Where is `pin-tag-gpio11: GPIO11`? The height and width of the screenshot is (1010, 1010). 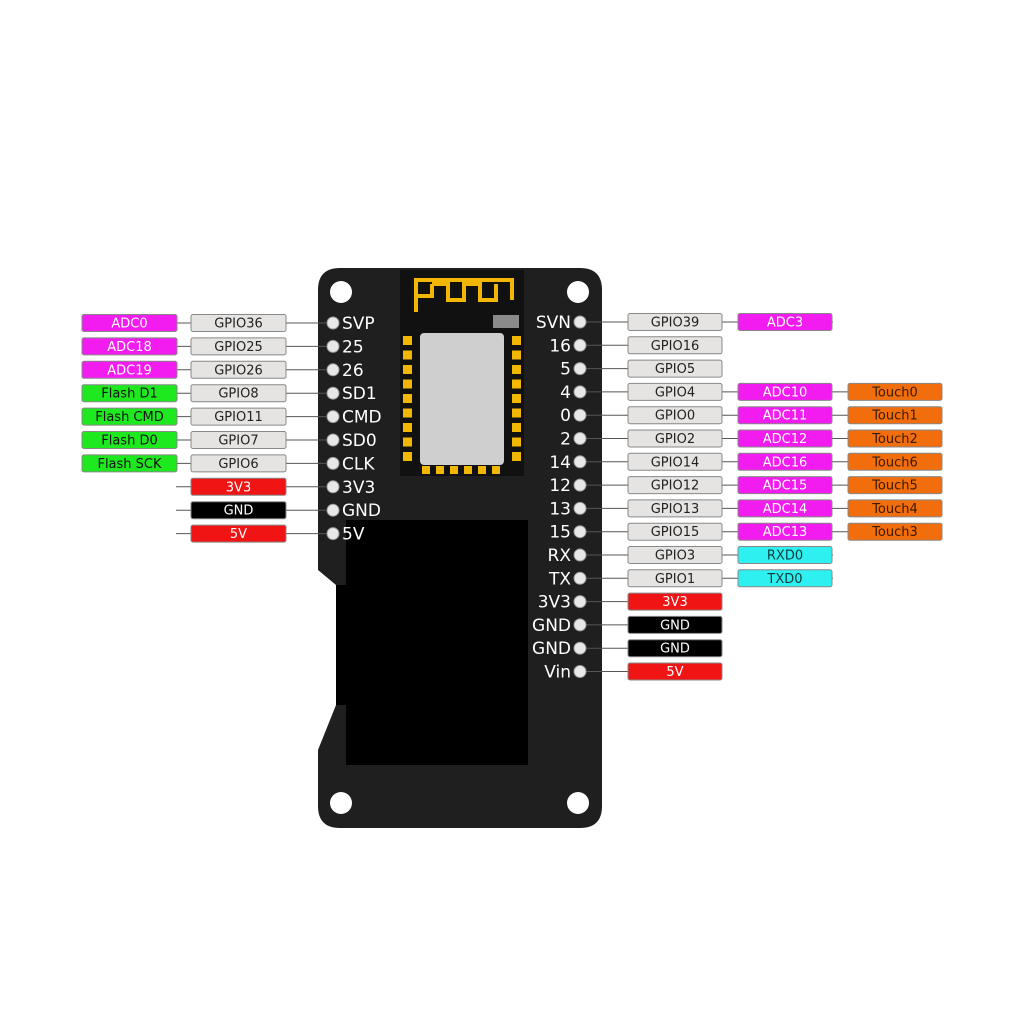
pin-tag-gpio11: GPIO11 is located at coordinates (238, 416).